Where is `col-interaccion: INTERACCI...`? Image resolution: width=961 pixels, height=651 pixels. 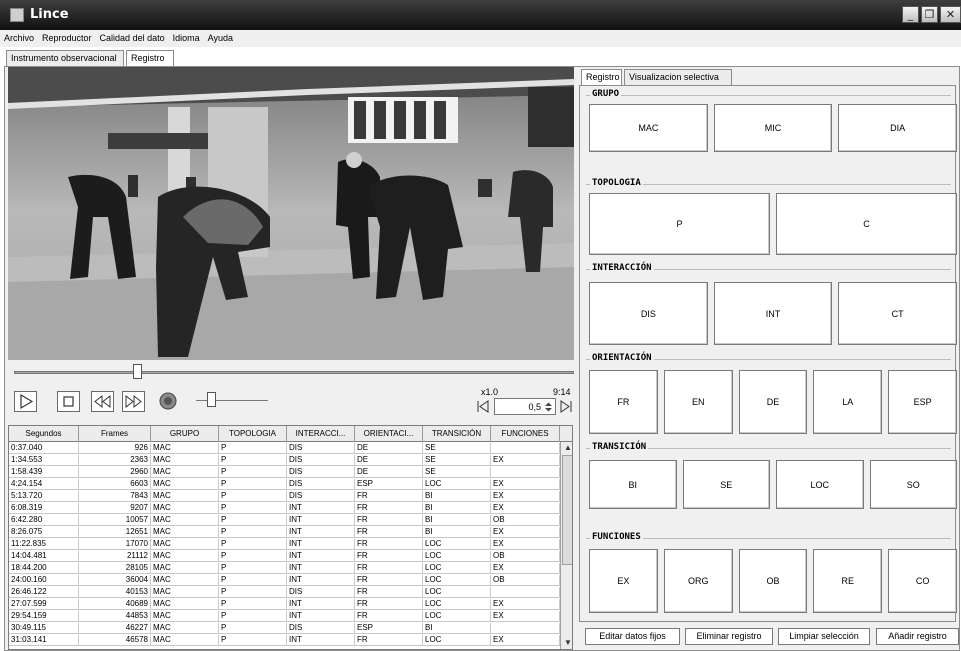
col-interaccion: INTERACCI... is located at coordinates (321, 434).